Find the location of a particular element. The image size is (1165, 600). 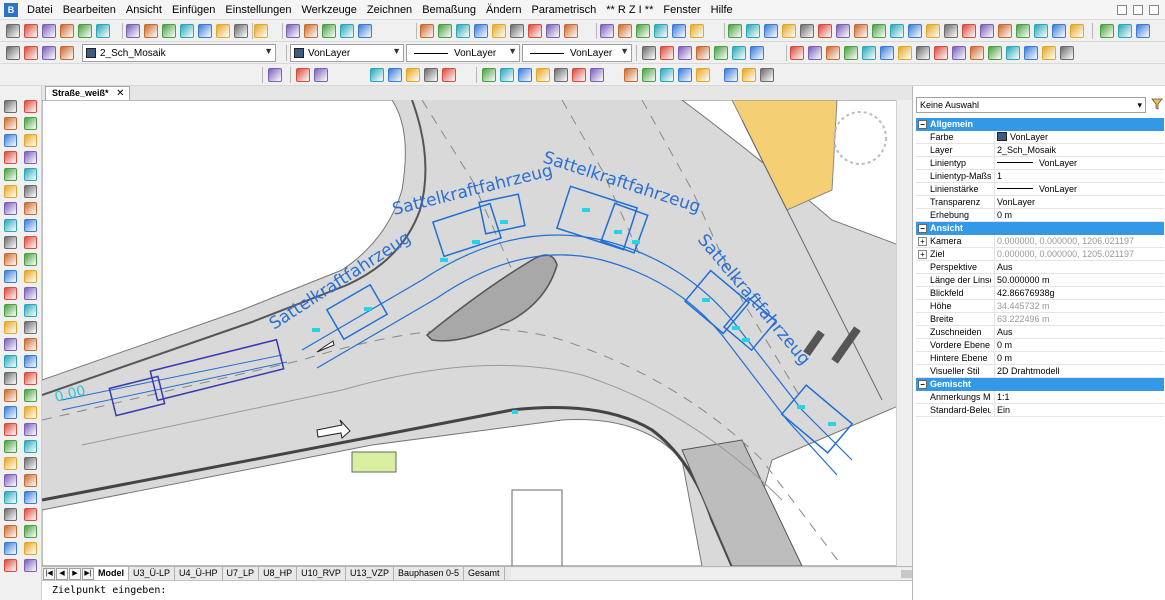

app-logo-icon: B is located at coordinates (11, 9).